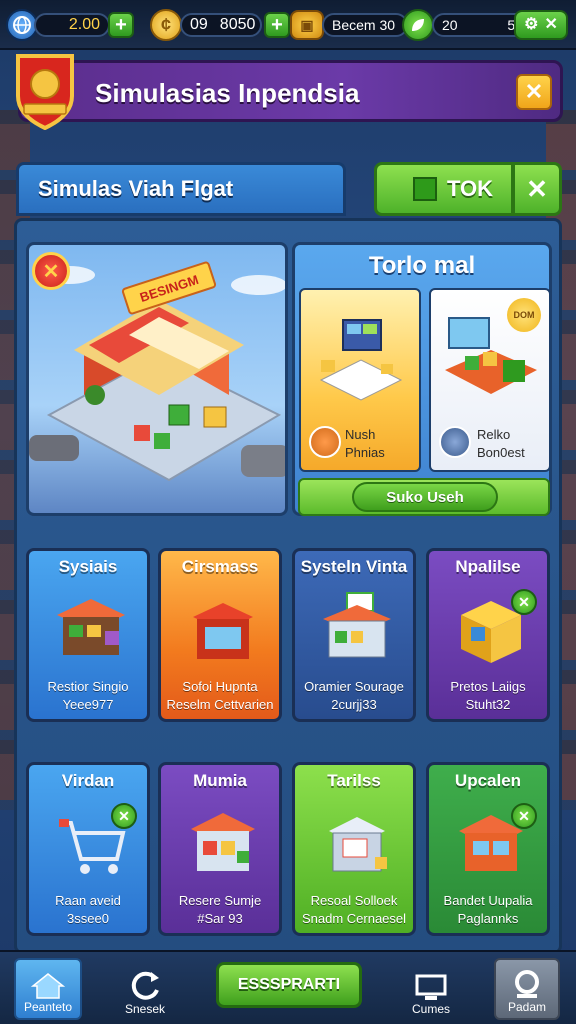 The width and height of the screenshot is (576, 1024). Describe the element at coordinates (430, 1009) in the screenshot. I see `nav-cumes-label: Cumes` at that location.